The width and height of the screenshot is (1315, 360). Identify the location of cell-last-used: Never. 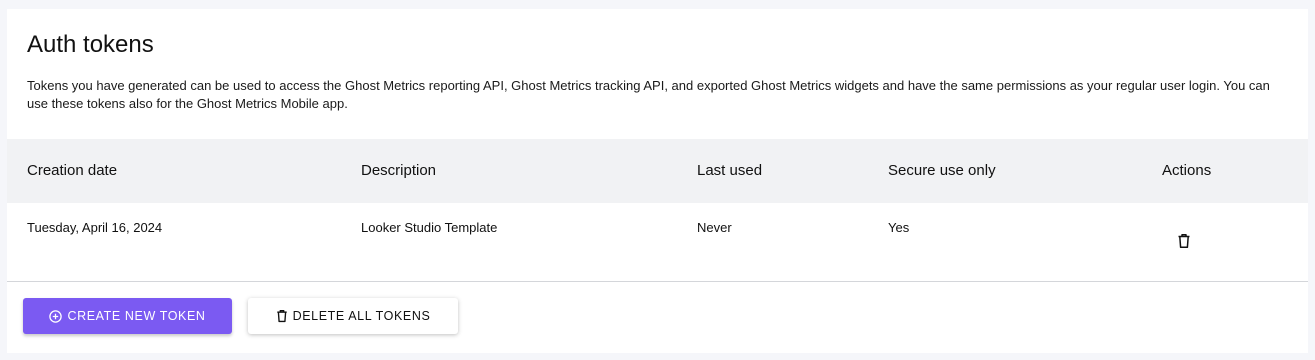
(714, 227).